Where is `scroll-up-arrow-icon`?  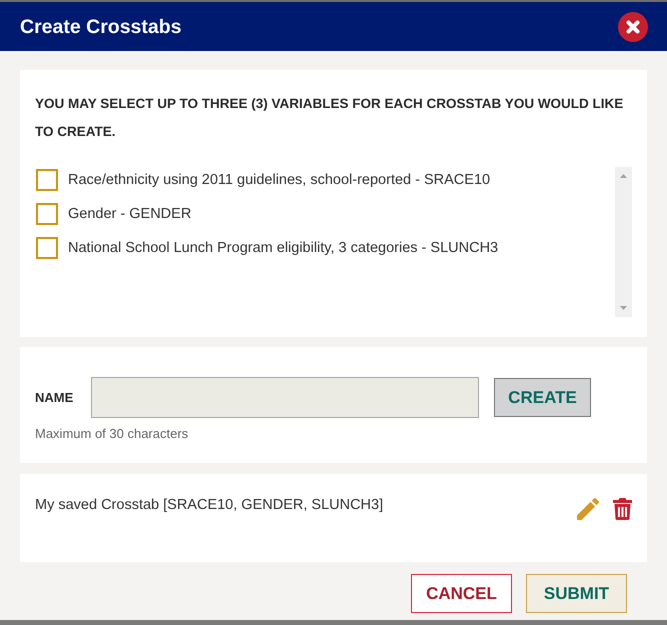 scroll-up-arrow-icon is located at coordinates (623, 176).